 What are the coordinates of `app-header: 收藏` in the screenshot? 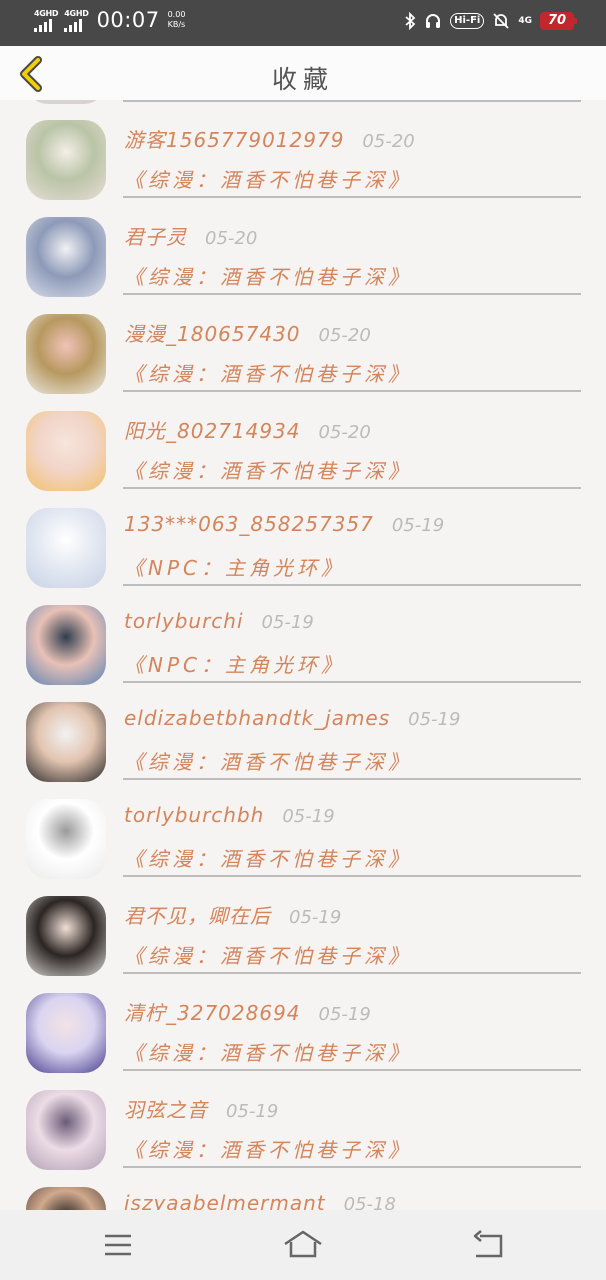 It's located at (303, 73).